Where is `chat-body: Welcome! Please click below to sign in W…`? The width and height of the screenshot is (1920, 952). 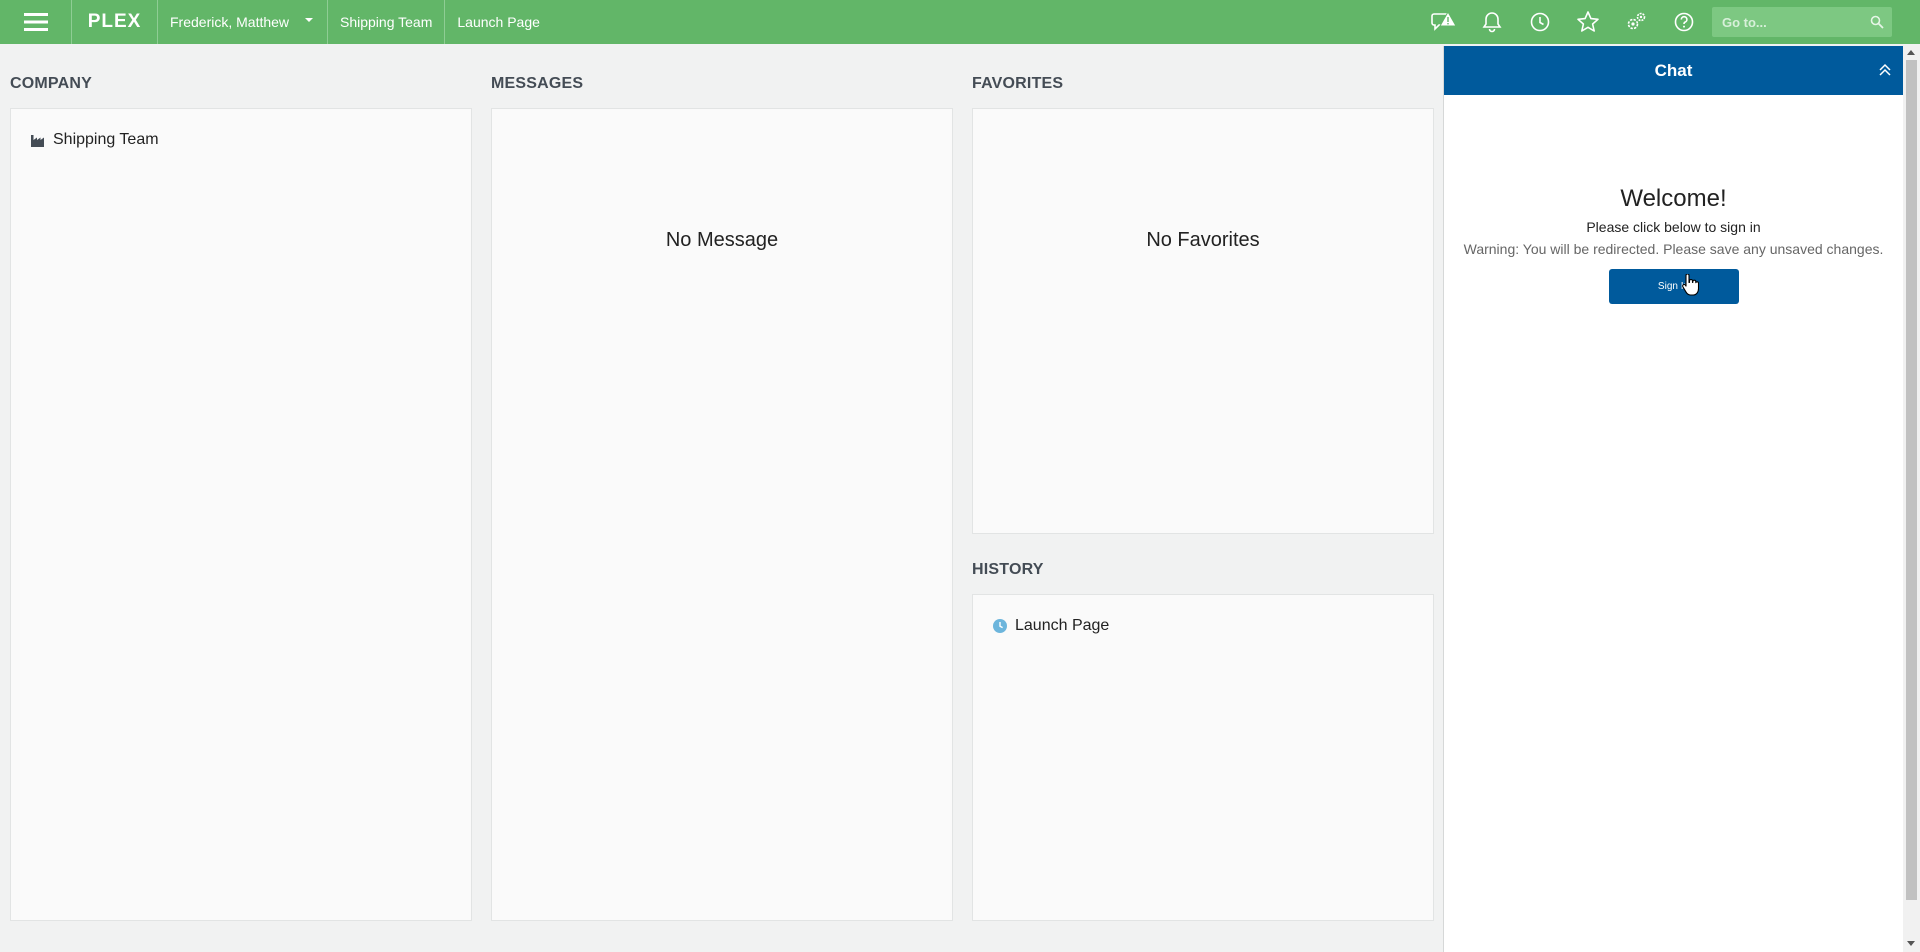
chat-body: Welcome! Please click below to sign in W… is located at coordinates (1673, 199).